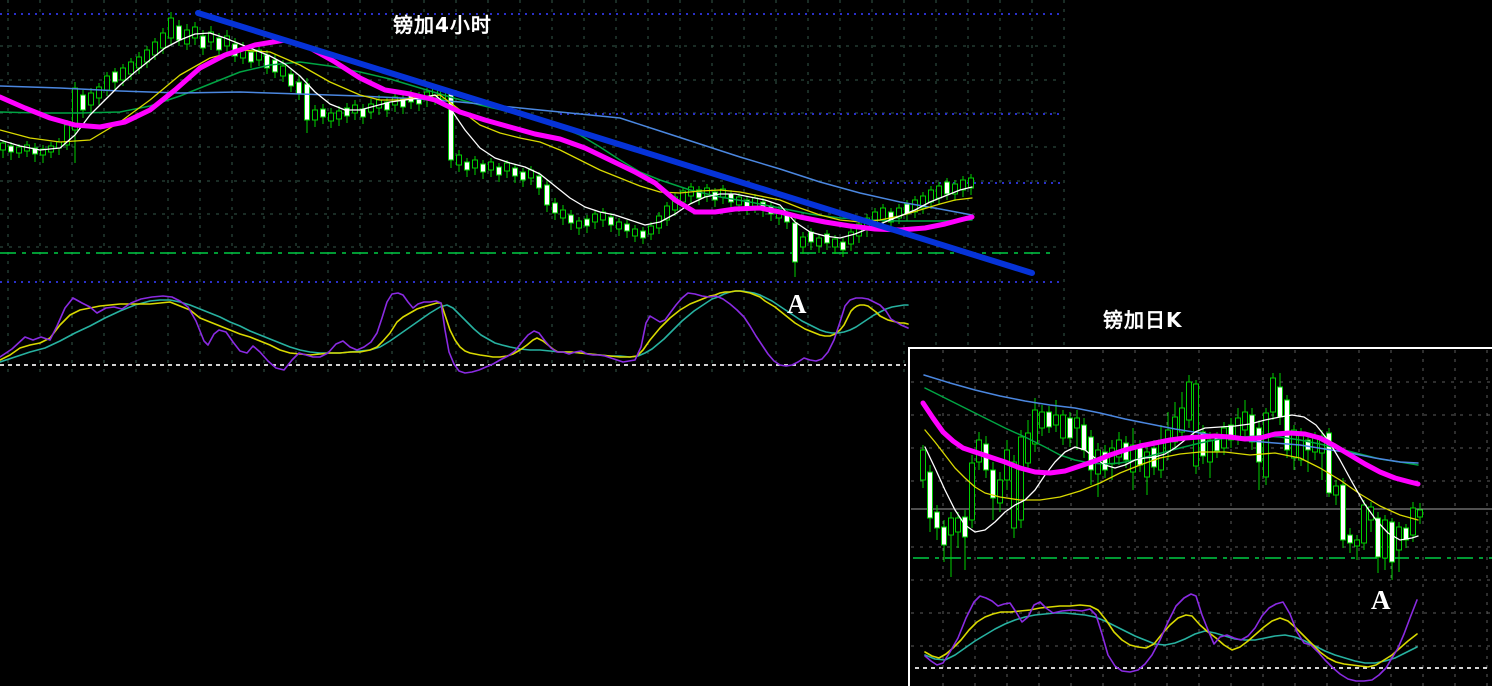 The width and height of the screenshot is (1492, 686). I want to click on main-annotation-a: A, so click(797, 304).